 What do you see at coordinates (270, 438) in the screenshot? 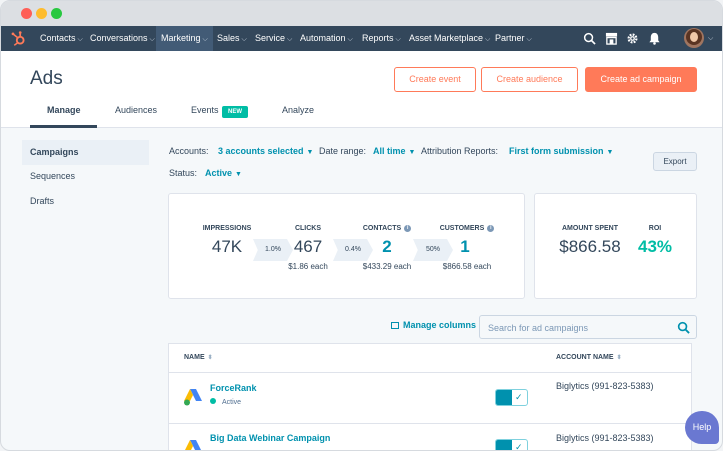
I see `campaign-name-link: Big Data Webinar Campaign` at bounding box center [270, 438].